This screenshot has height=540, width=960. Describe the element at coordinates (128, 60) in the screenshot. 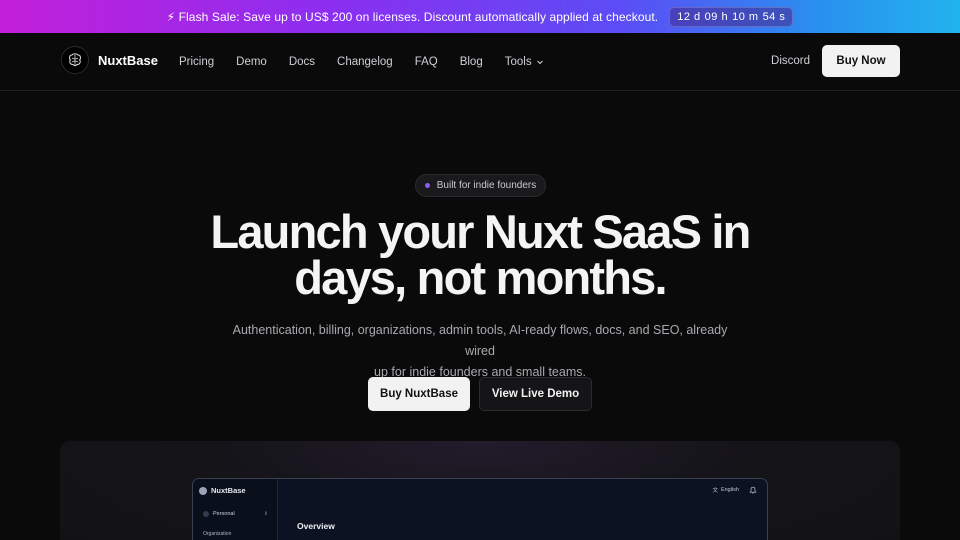

I see `brand-name: NuxtBase` at that location.